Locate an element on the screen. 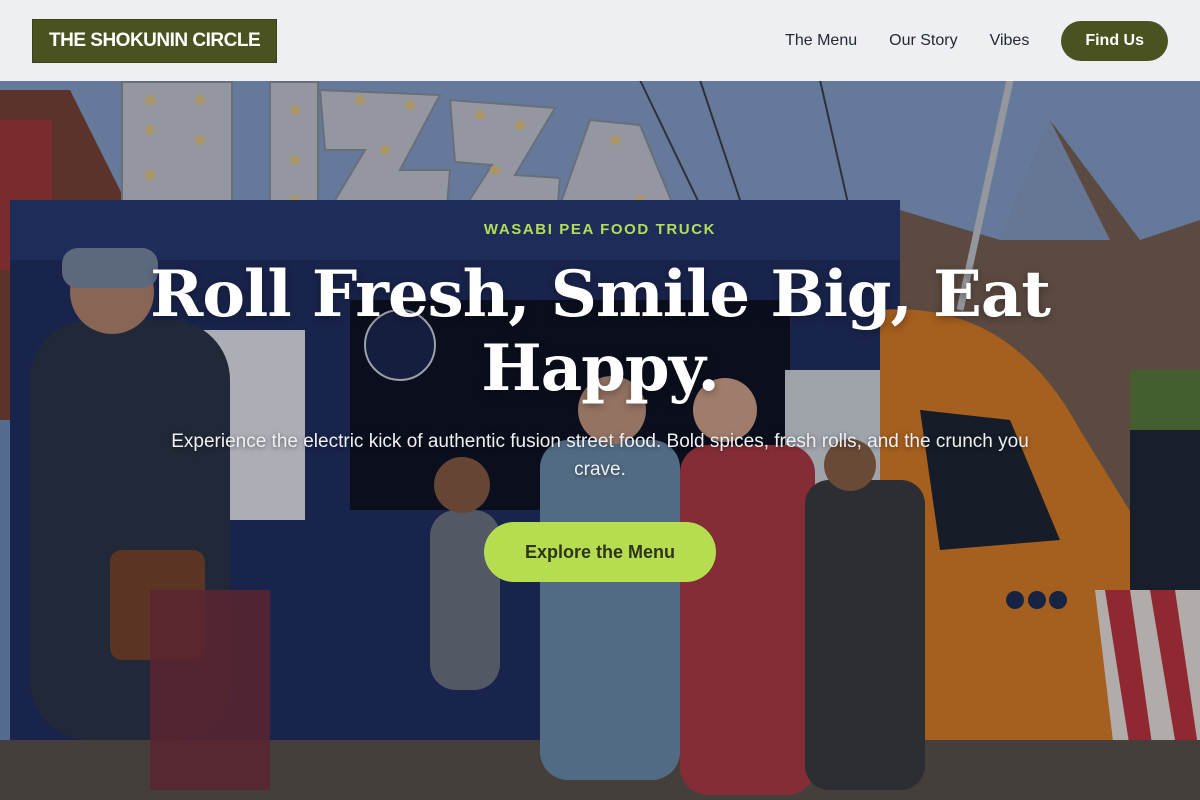  hero-headline: Roll Fresh, Smile Big, Eat Happy. is located at coordinates (600, 331).